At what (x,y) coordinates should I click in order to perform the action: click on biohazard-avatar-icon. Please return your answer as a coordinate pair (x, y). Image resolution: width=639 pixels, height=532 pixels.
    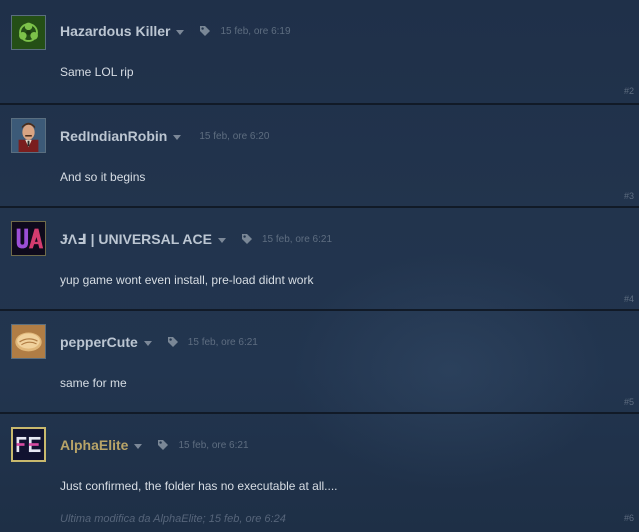
    Looking at the image, I should click on (28, 32).